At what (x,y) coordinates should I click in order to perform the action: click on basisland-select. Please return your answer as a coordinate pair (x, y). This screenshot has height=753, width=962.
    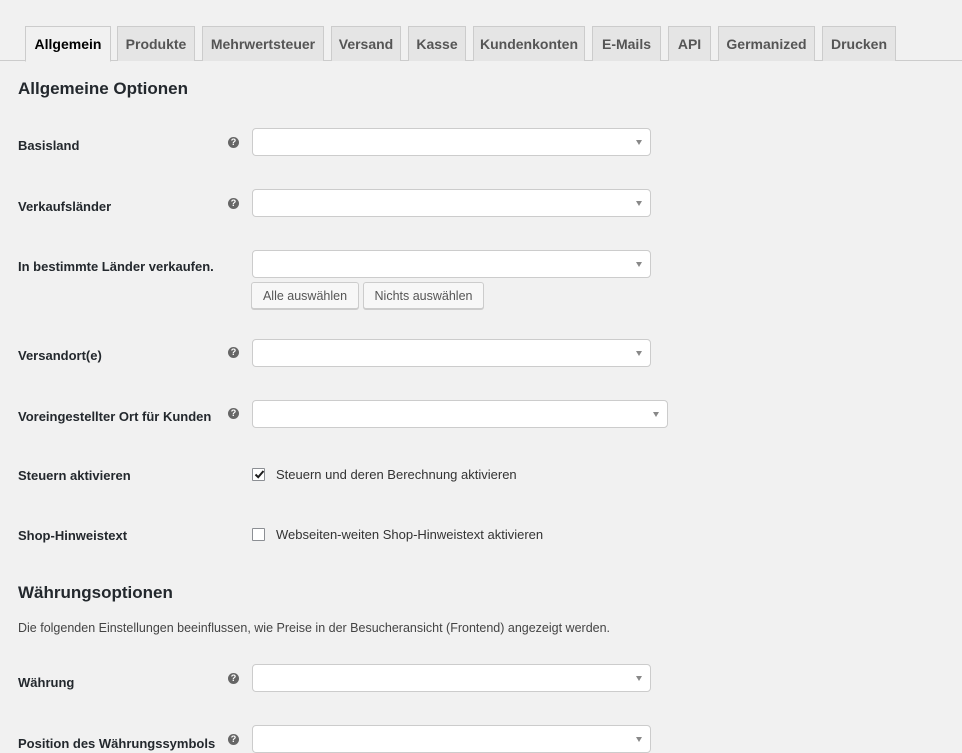
    Looking at the image, I should click on (451, 142).